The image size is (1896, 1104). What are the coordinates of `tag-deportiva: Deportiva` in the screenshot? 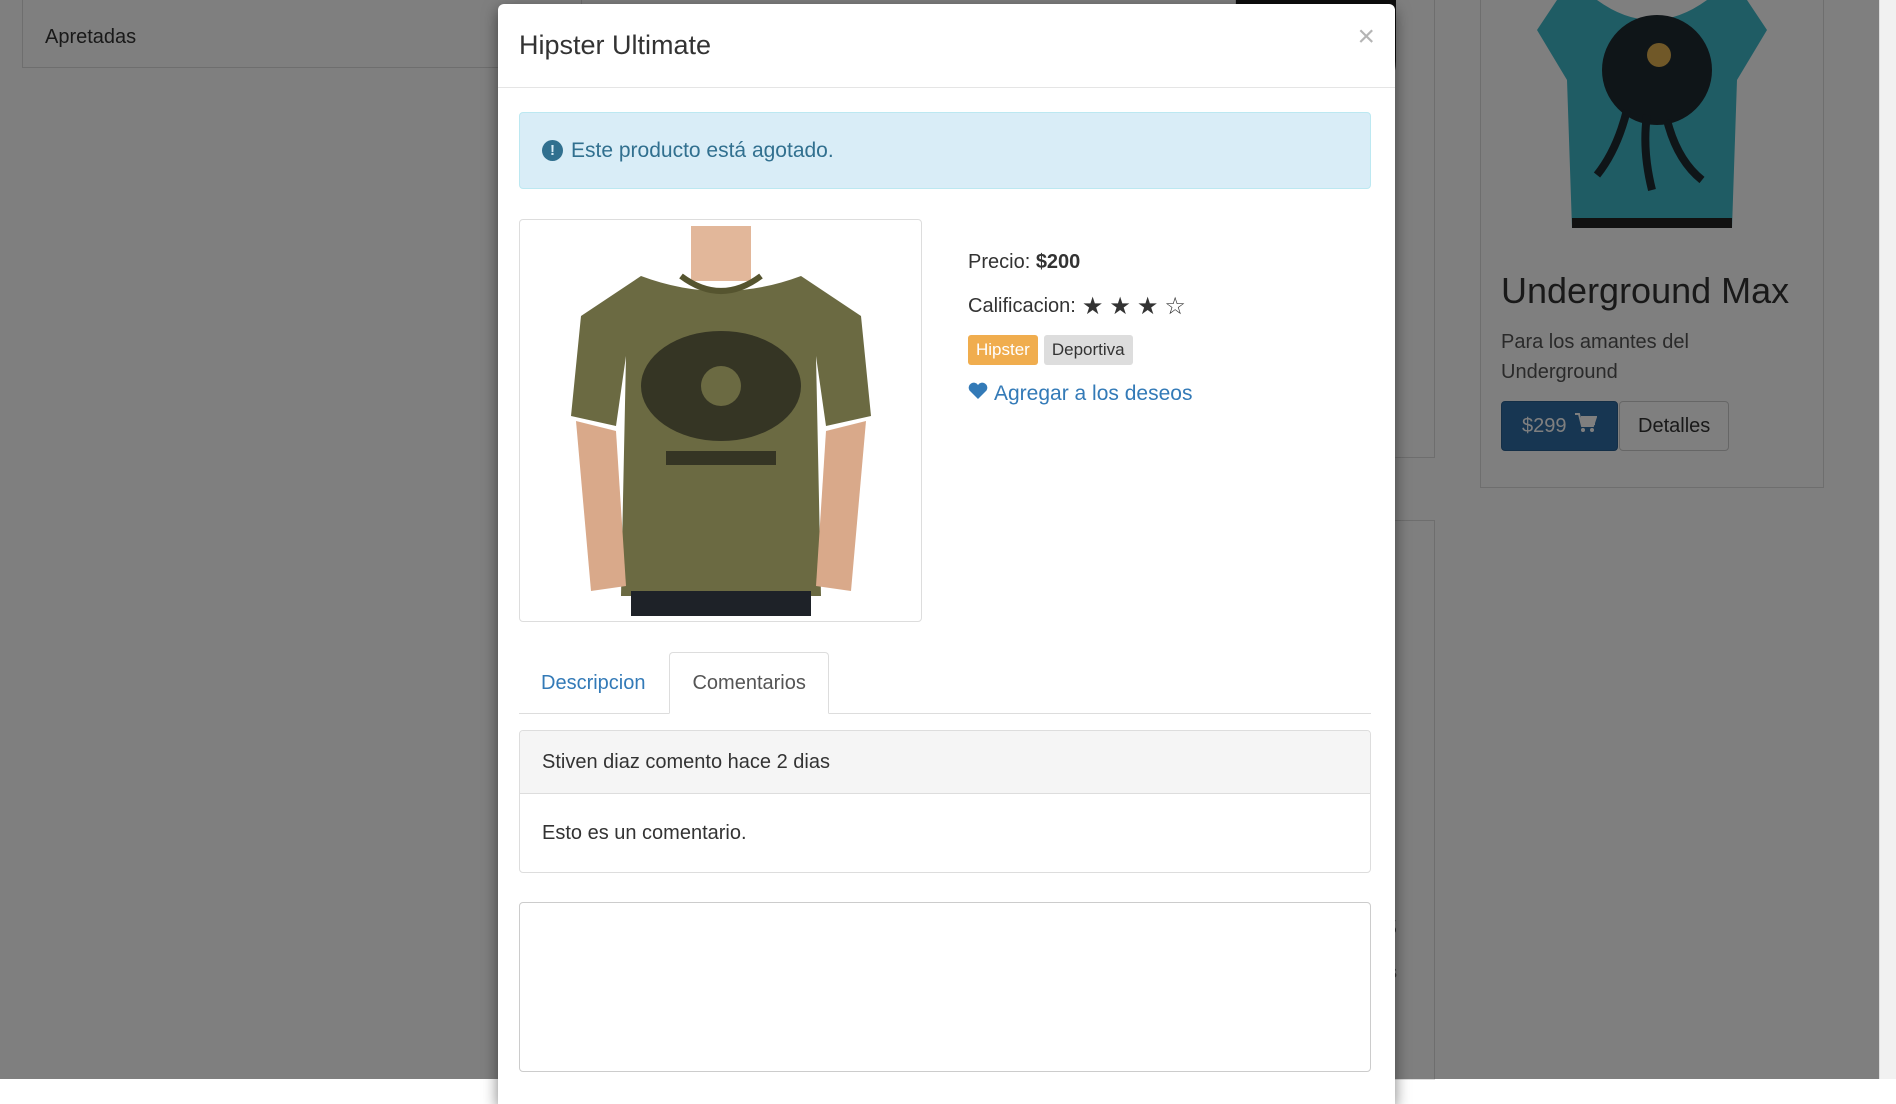 It's located at (1088, 350).